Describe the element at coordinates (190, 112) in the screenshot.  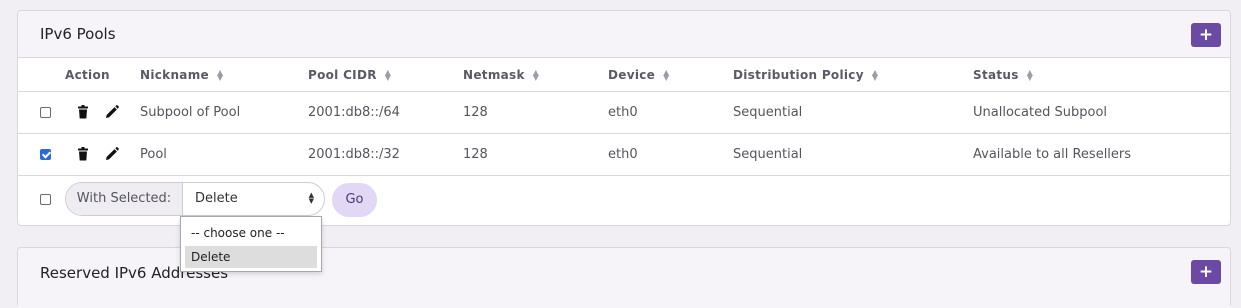
I see `cell-nickname: Subpool of Pool` at that location.